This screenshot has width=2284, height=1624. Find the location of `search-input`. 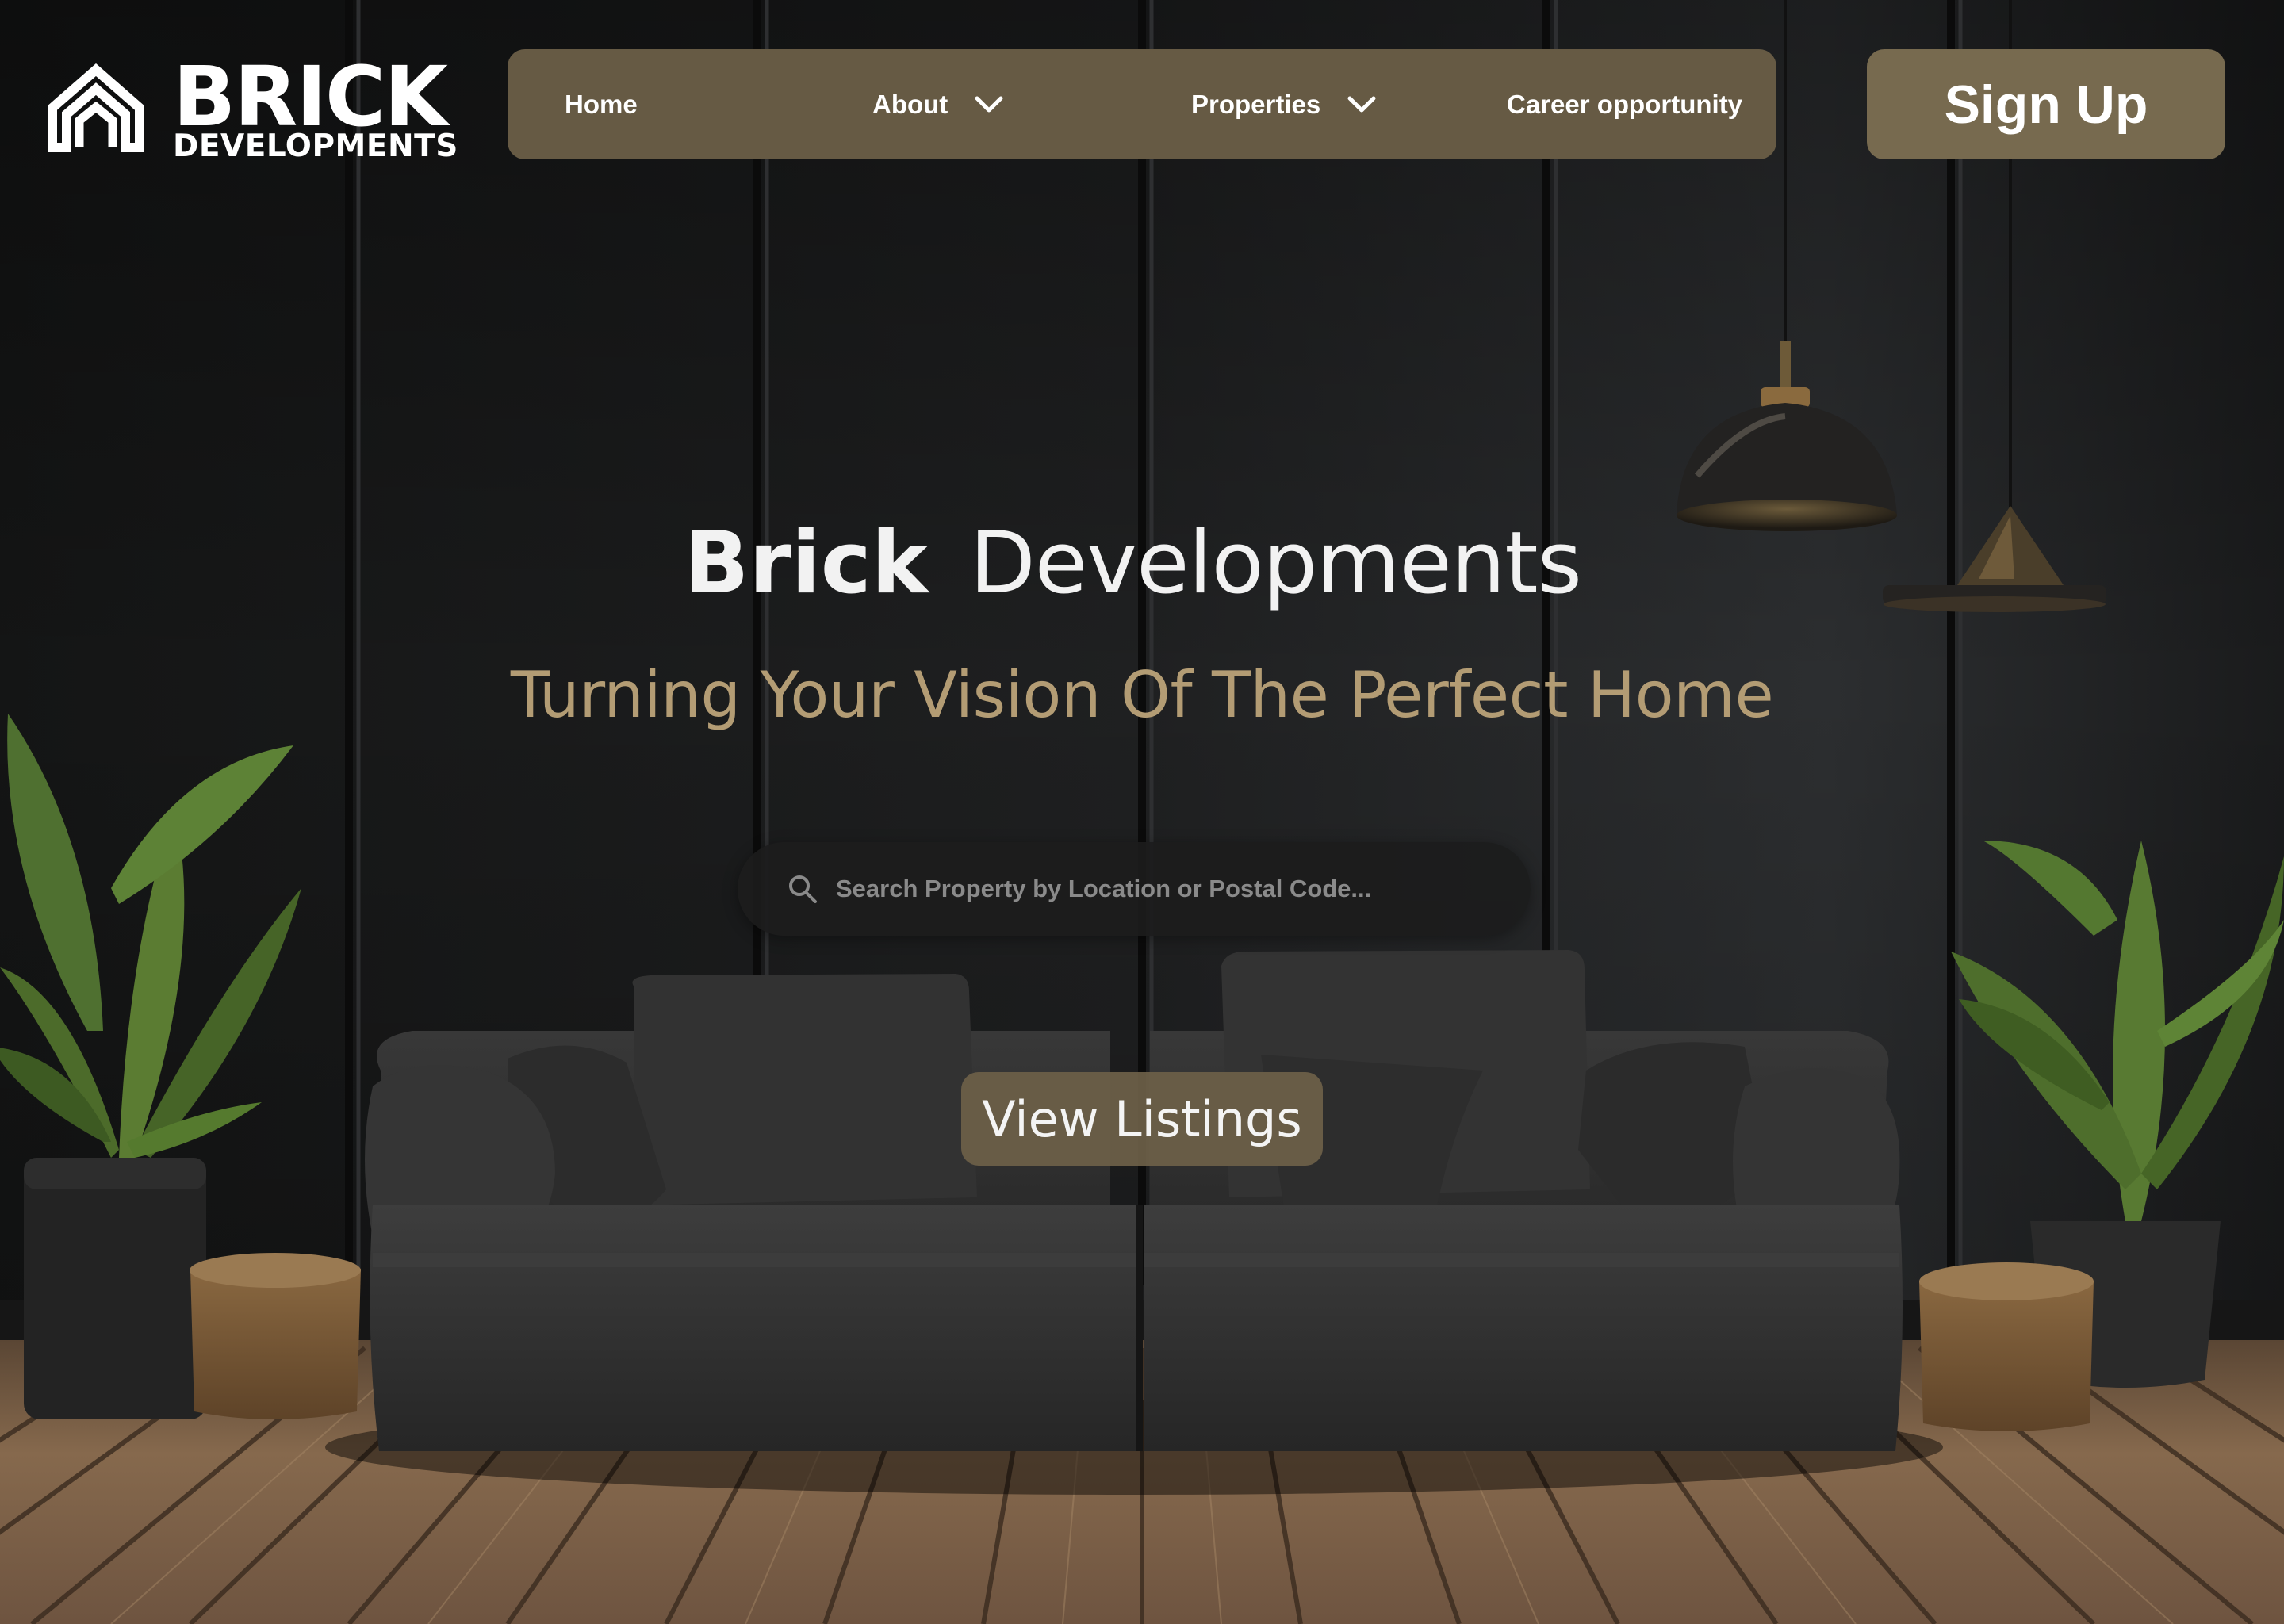

search-input is located at coordinates (1175, 889).